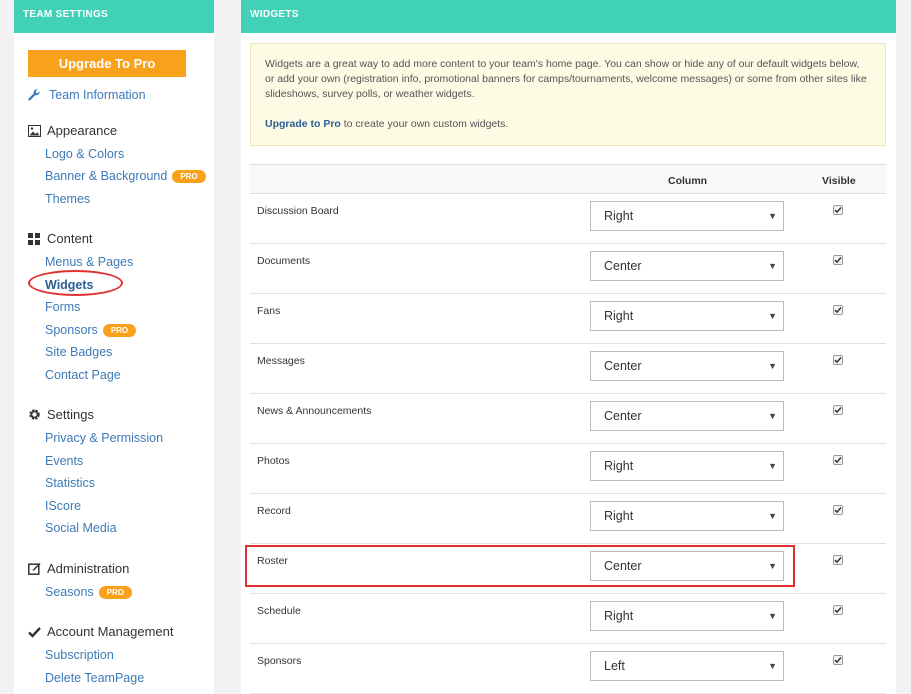 The width and height of the screenshot is (911, 694). I want to click on sidebar-item-label: Team Information, so click(97, 95).